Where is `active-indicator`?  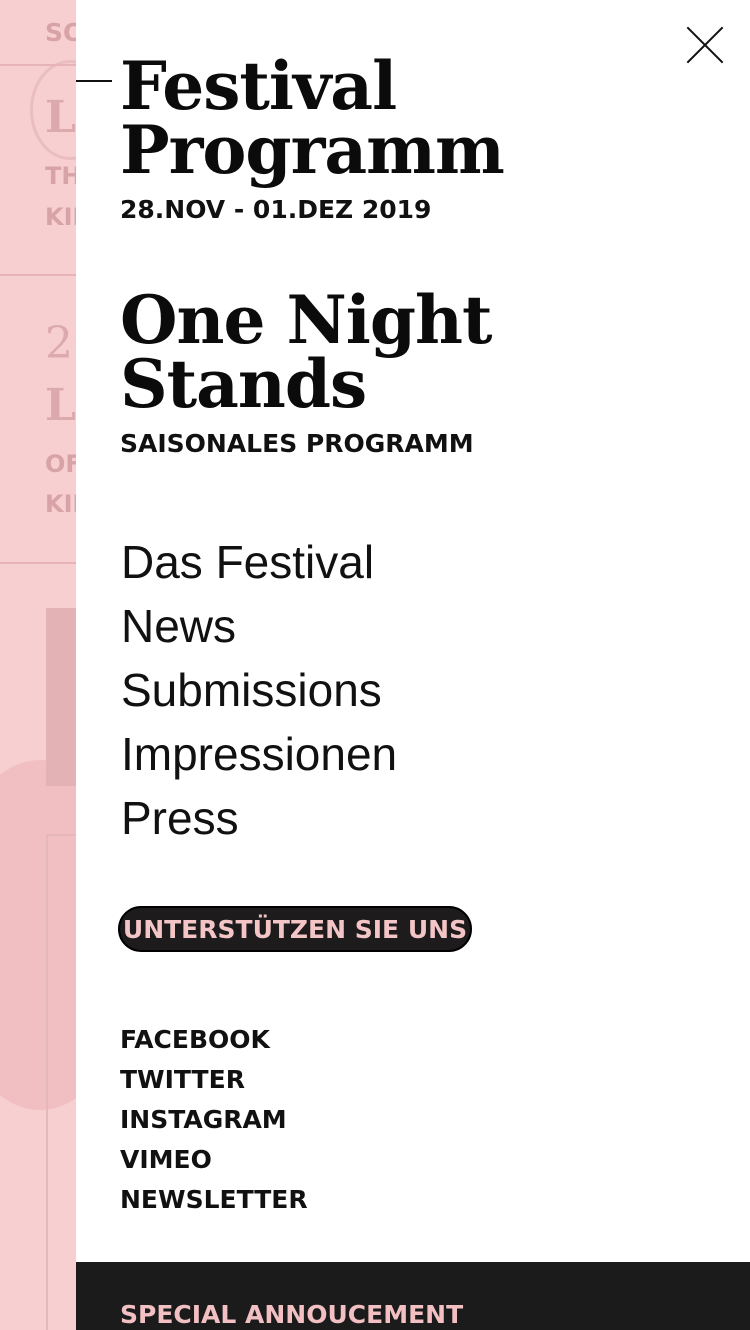 active-indicator is located at coordinates (94, 81).